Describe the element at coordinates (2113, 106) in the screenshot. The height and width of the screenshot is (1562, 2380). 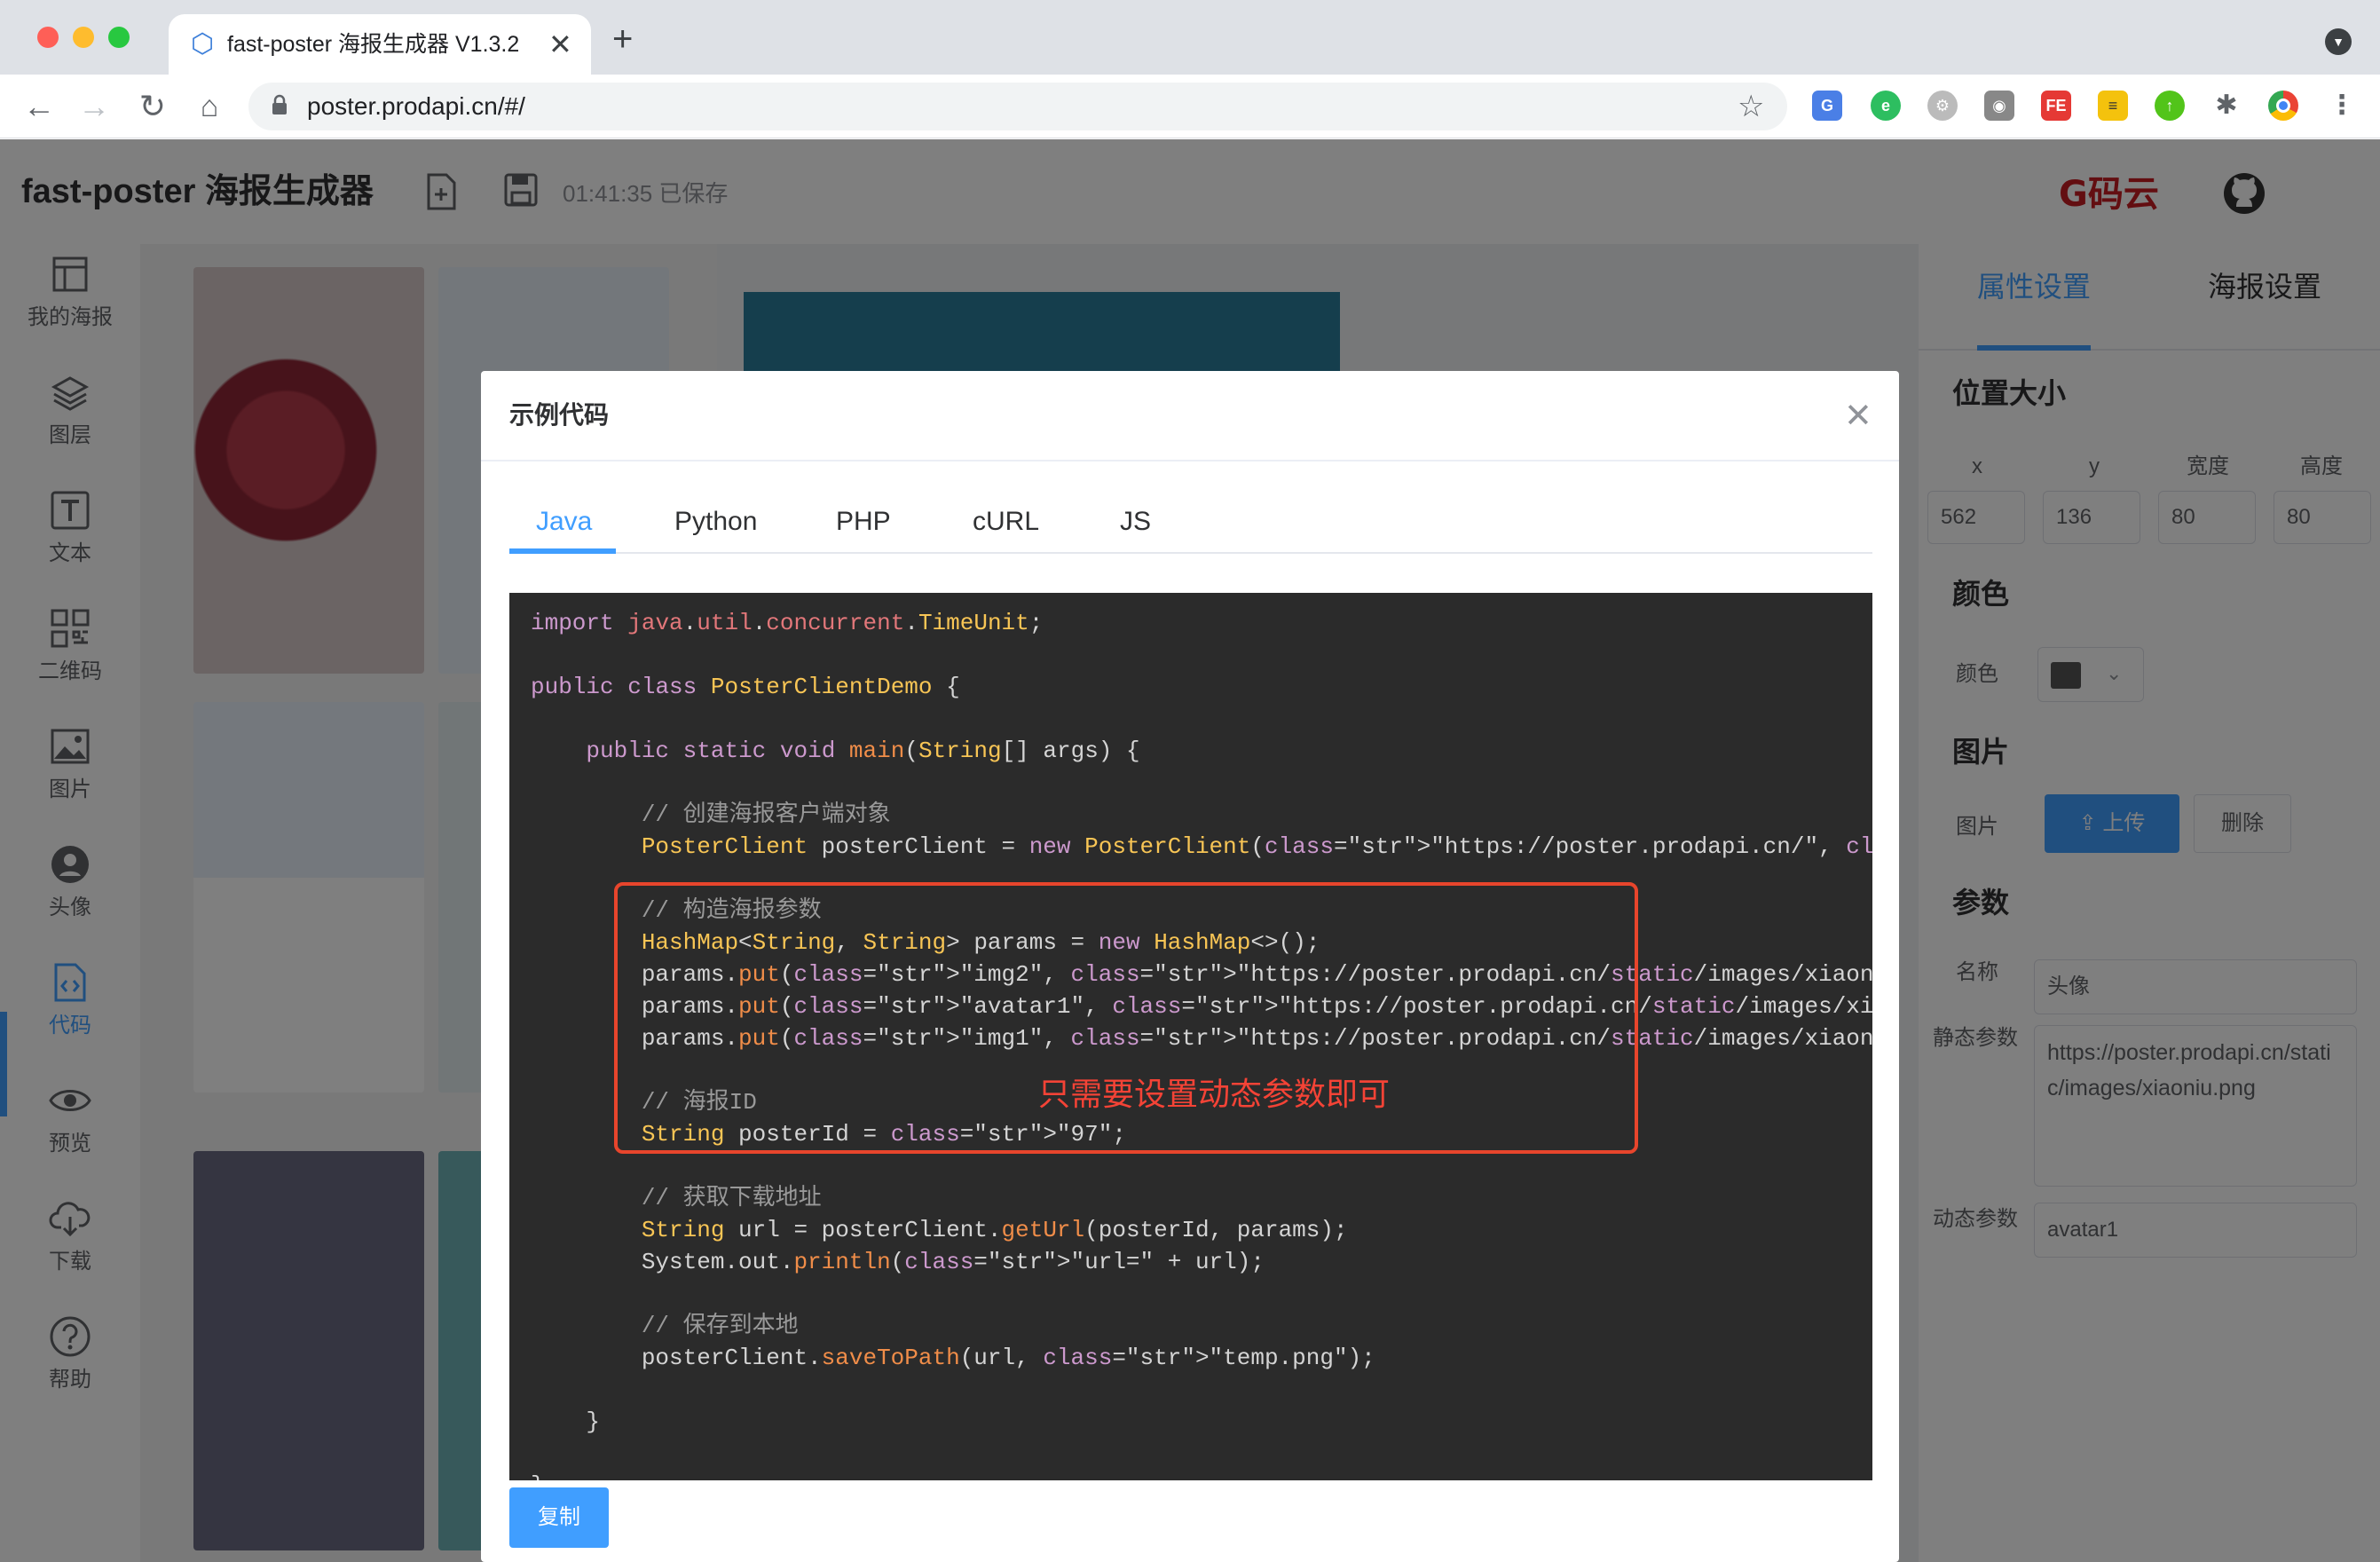
I see `extension-icon: ≡` at that location.